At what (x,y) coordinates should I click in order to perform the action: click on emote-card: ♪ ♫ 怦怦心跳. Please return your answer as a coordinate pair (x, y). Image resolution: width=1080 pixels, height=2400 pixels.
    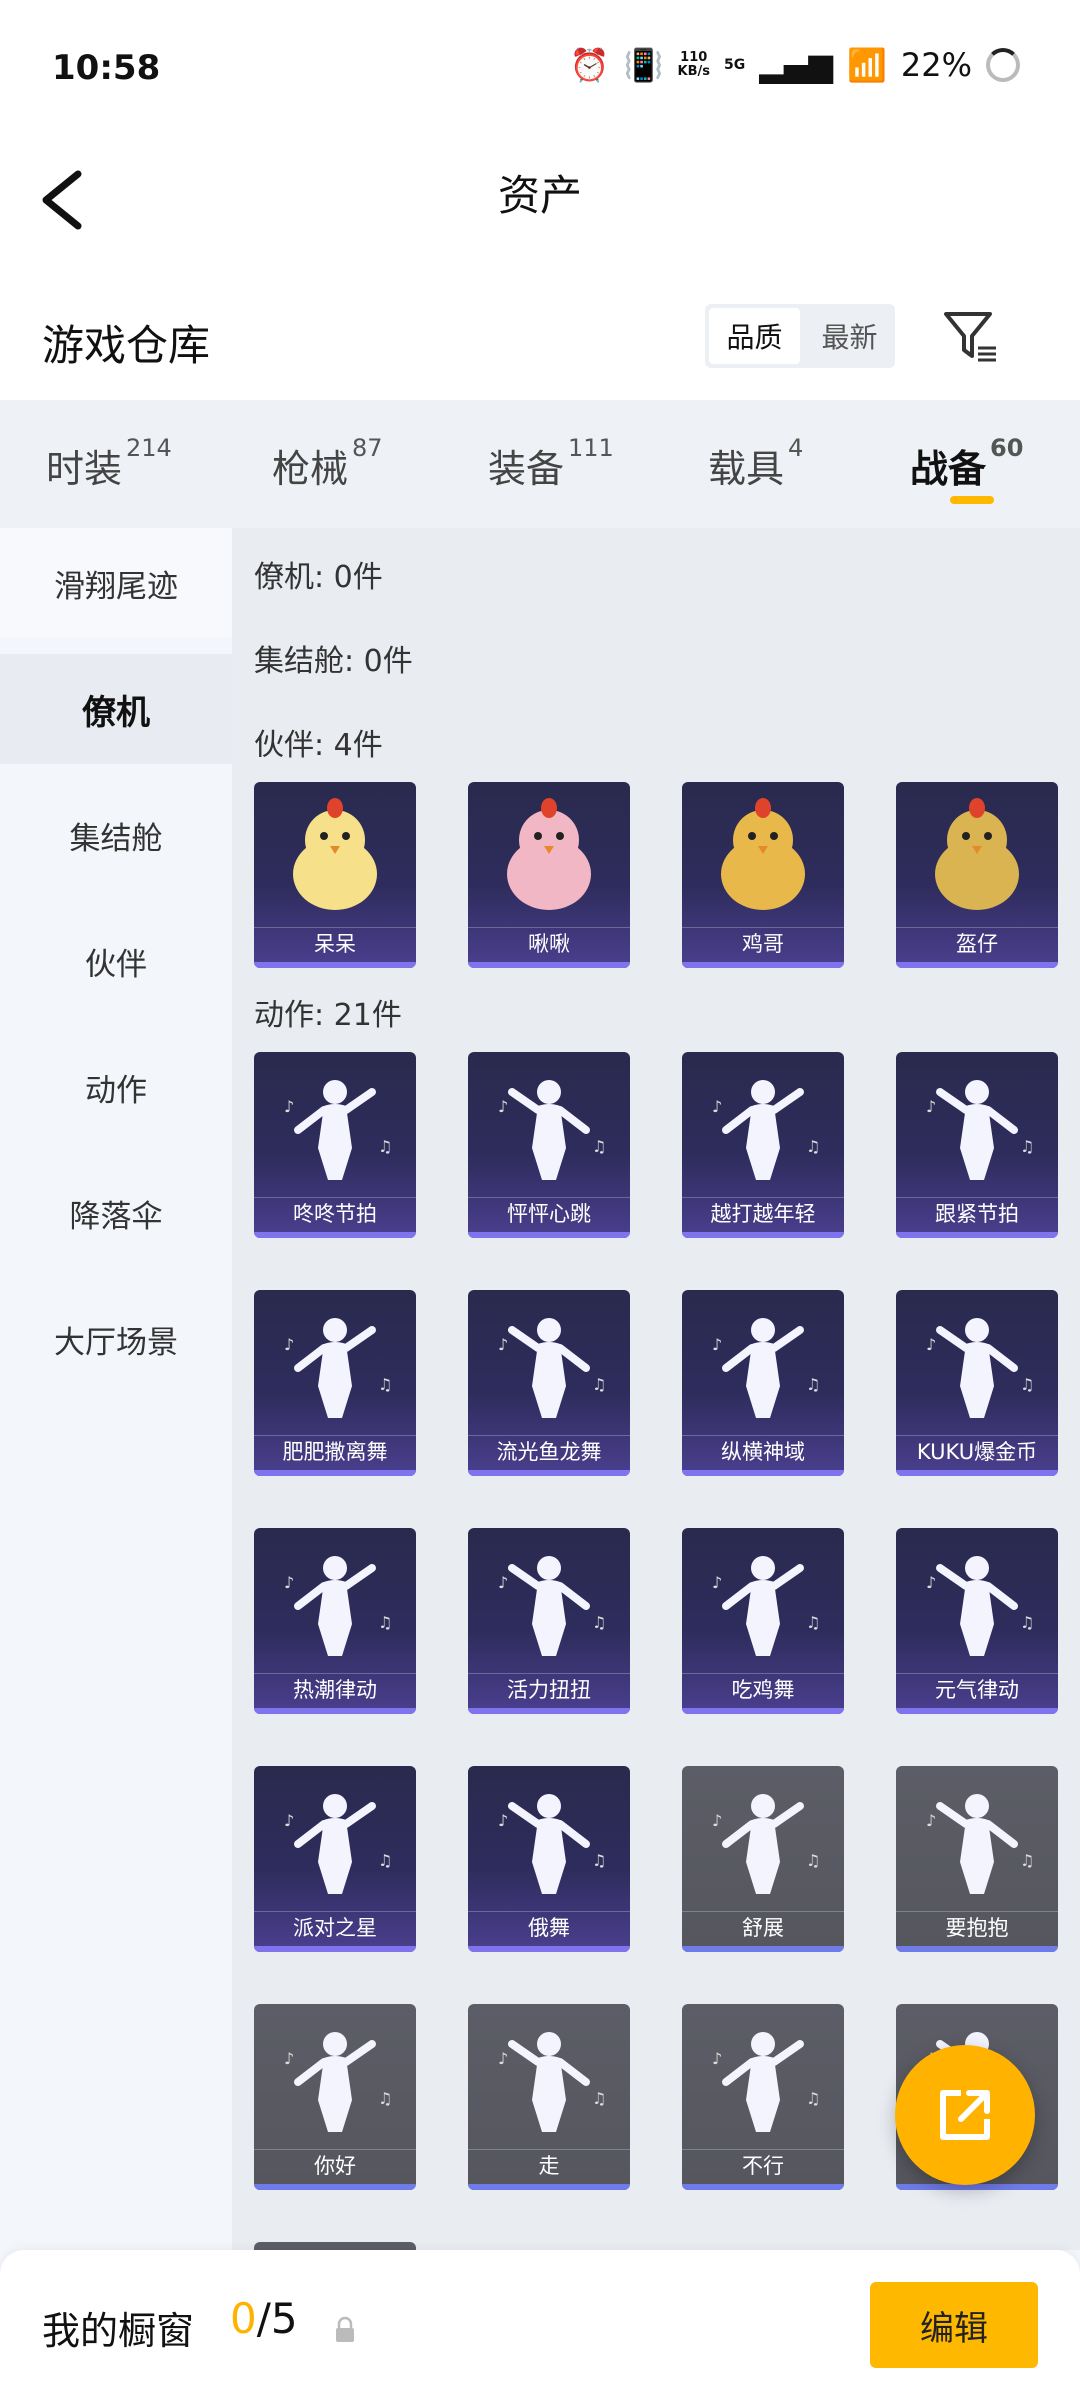
    Looking at the image, I should click on (549, 1145).